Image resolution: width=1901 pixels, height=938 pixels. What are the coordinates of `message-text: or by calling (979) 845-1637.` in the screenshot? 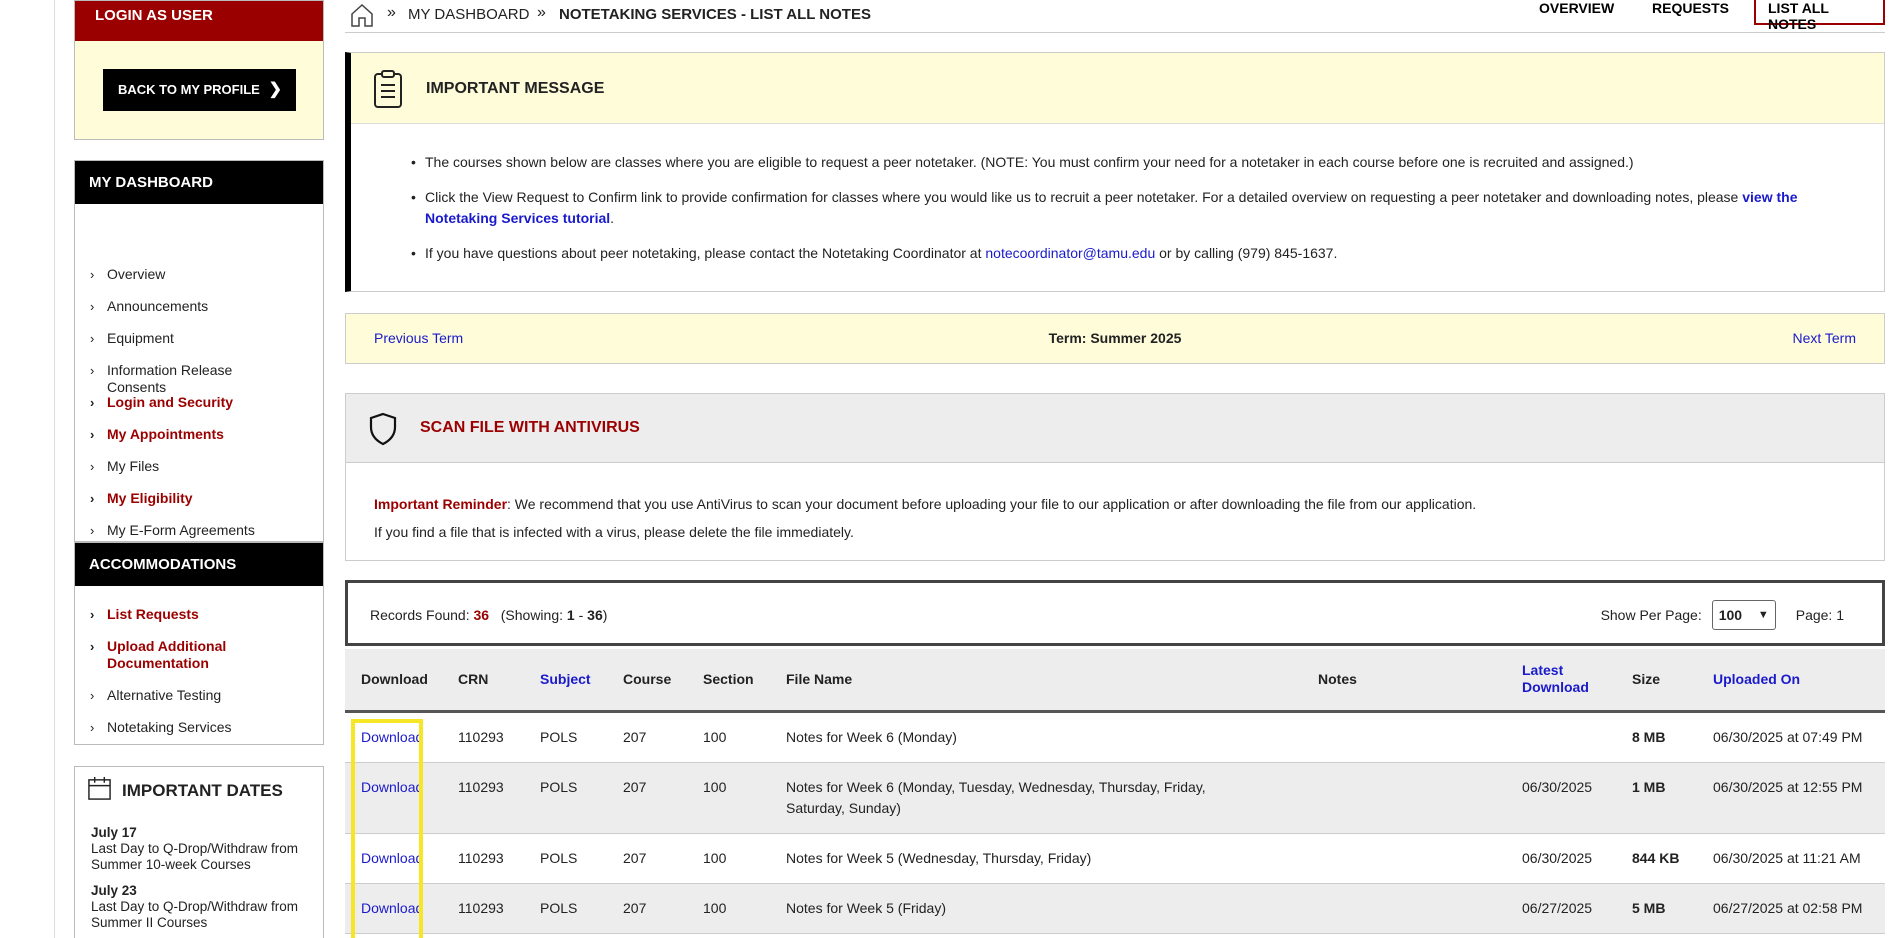 It's located at (1246, 253).